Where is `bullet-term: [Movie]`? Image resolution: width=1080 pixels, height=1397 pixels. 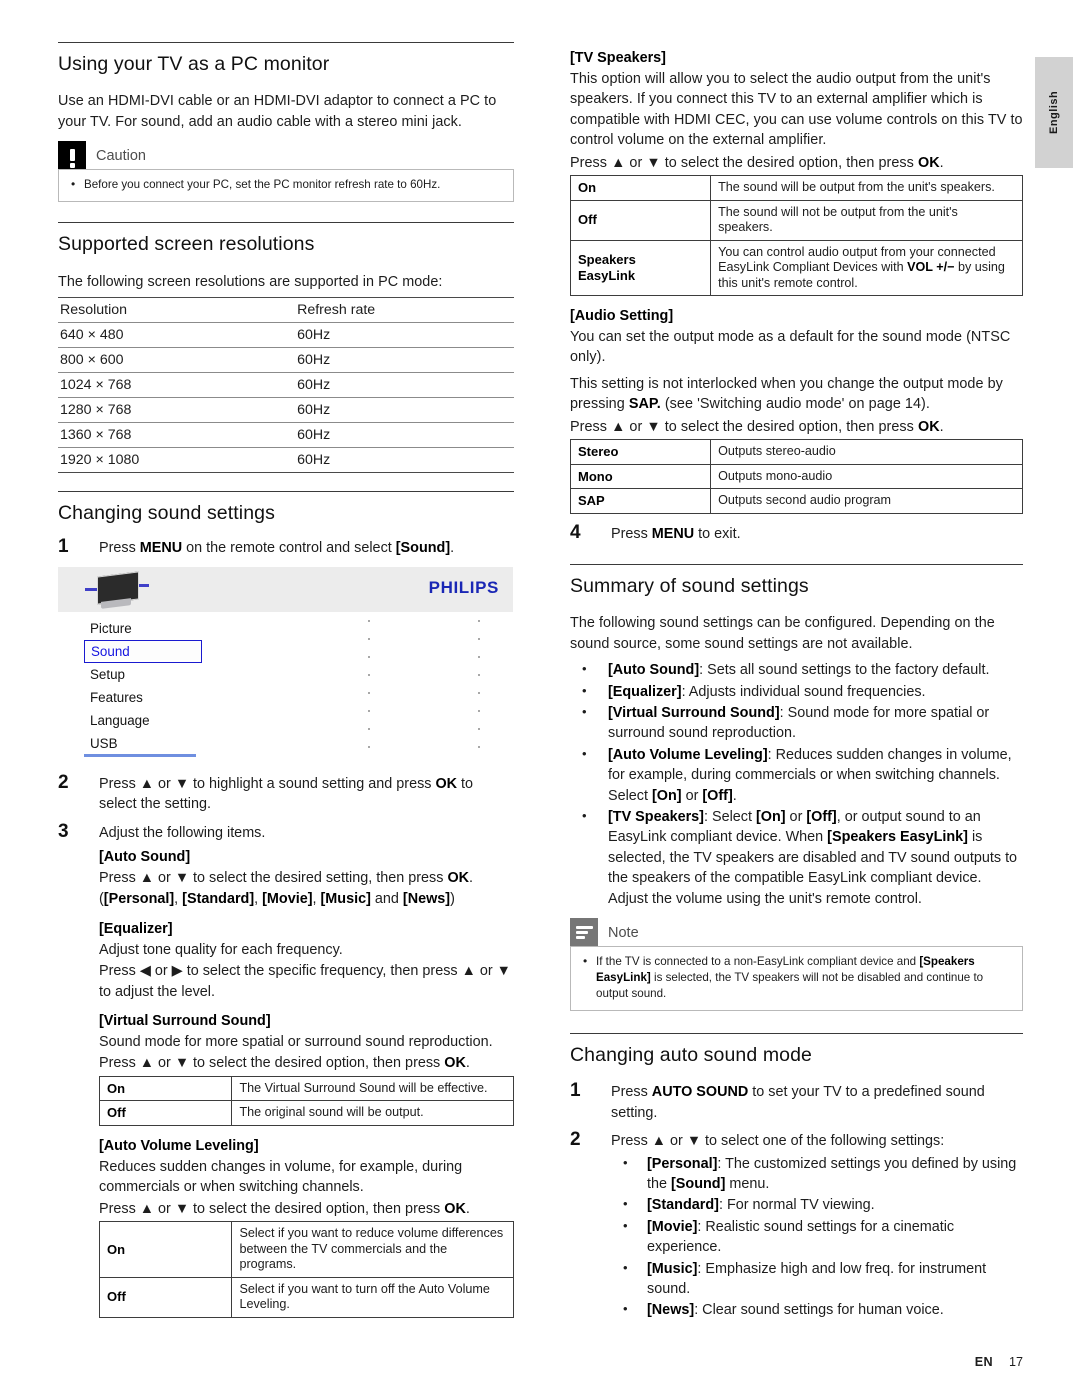
bullet-term: [Movie] is located at coordinates (672, 1226).